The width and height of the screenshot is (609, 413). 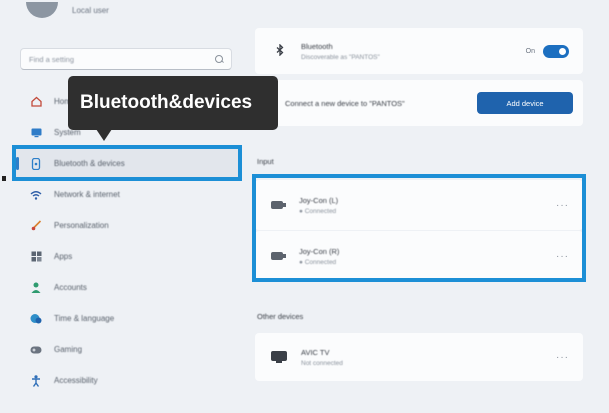 What do you see at coordinates (419, 228) in the screenshot?
I see `highlight-box-devices` at bounding box center [419, 228].